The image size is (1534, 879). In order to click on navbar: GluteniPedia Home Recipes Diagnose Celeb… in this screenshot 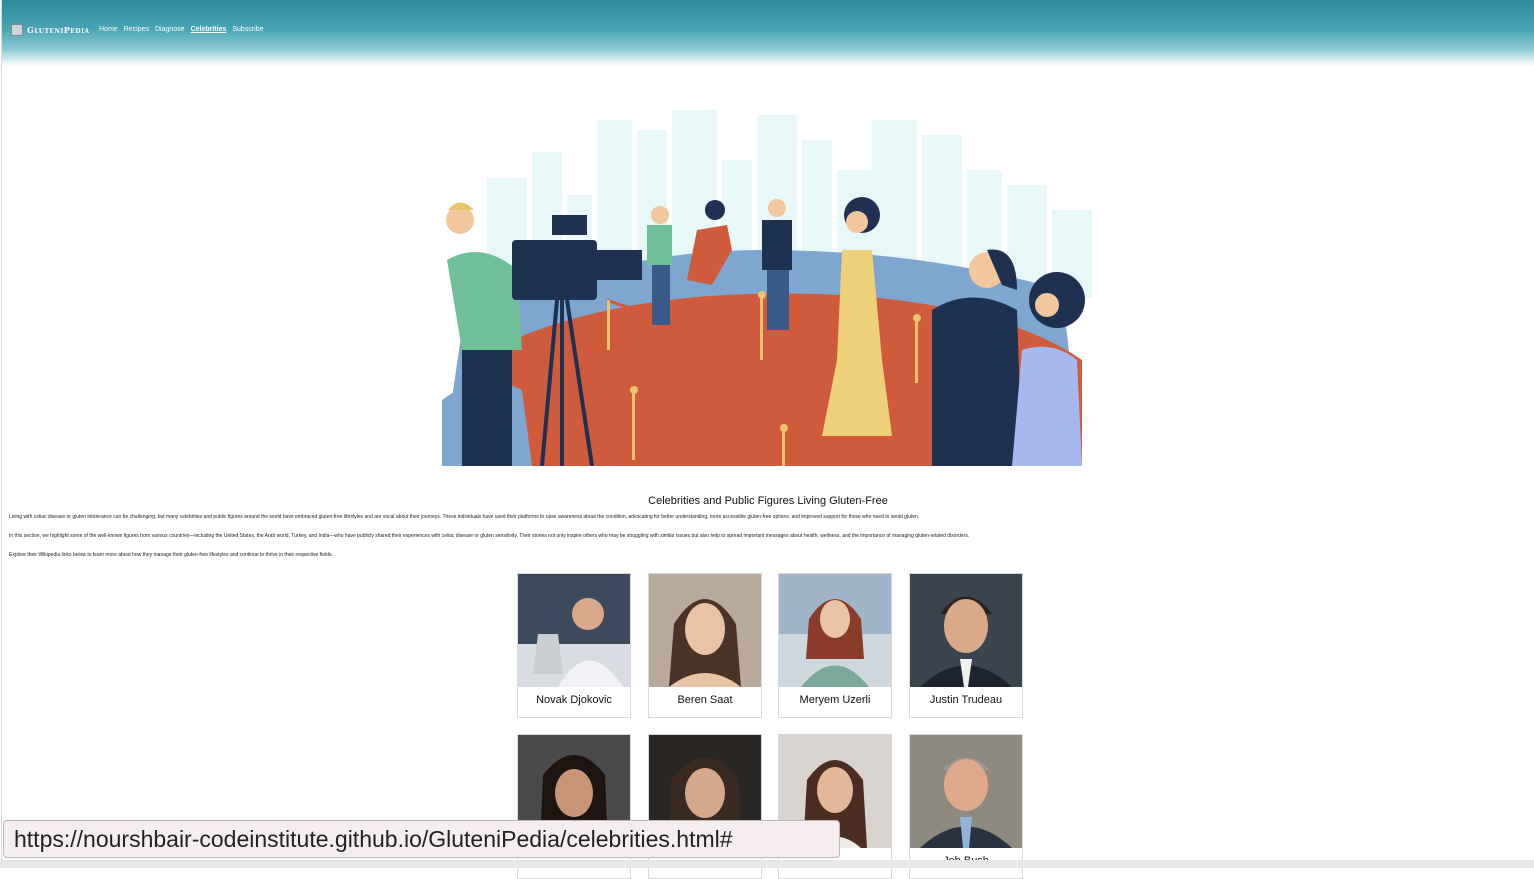, I will do `click(768, 33)`.